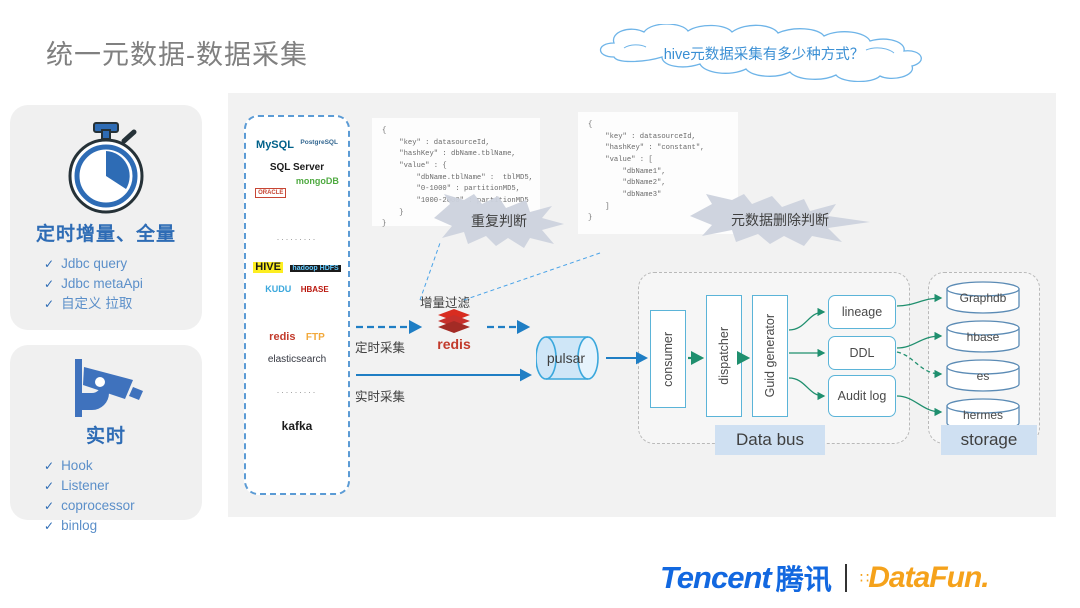 This screenshot has height=608, width=1080. I want to click on list-item: ✓ Jdbc metaApi, so click(123, 284).